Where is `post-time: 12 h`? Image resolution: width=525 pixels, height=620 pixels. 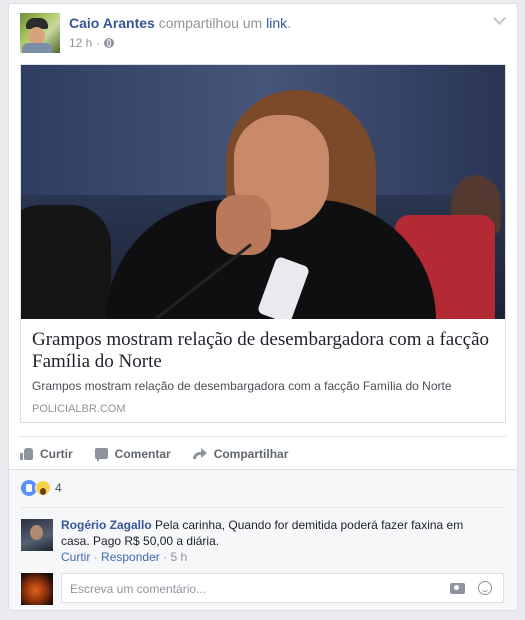 post-time: 12 h is located at coordinates (80, 43).